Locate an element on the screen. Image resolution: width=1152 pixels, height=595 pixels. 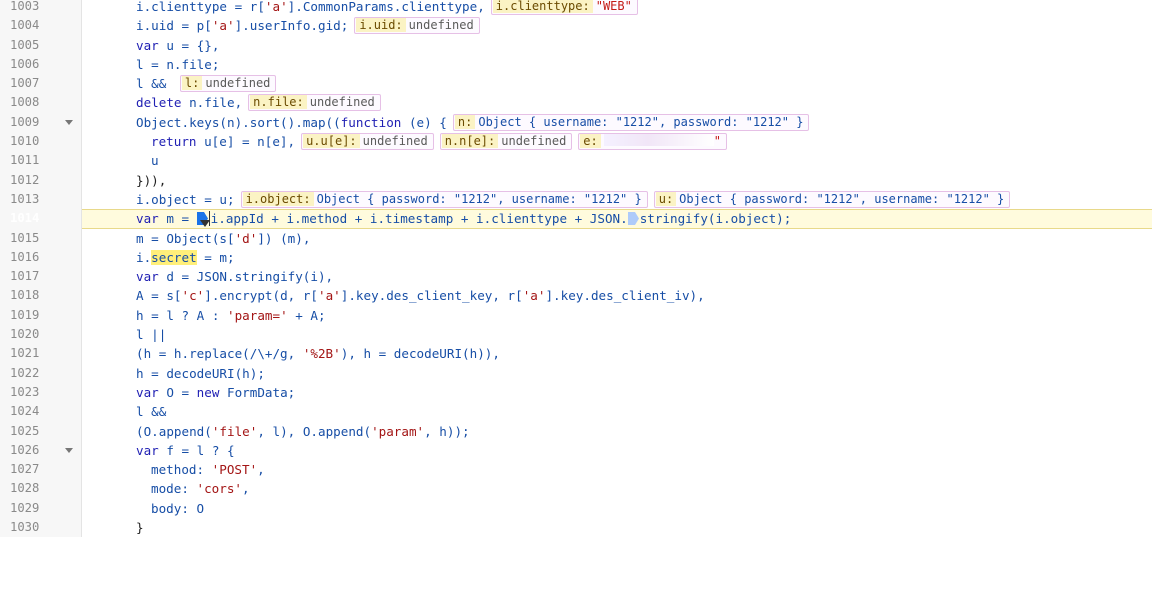
code-line: 1015 m = Object(s['d']) (m), is located at coordinates (576, 238).